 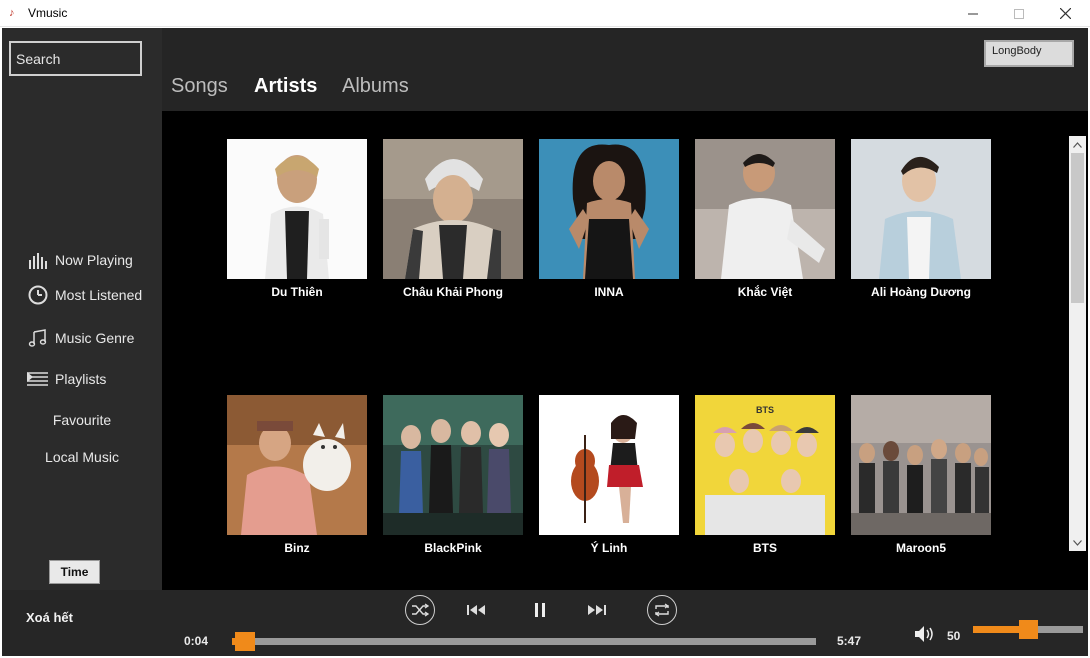 I want to click on progress-slider, so click(x=524, y=641).